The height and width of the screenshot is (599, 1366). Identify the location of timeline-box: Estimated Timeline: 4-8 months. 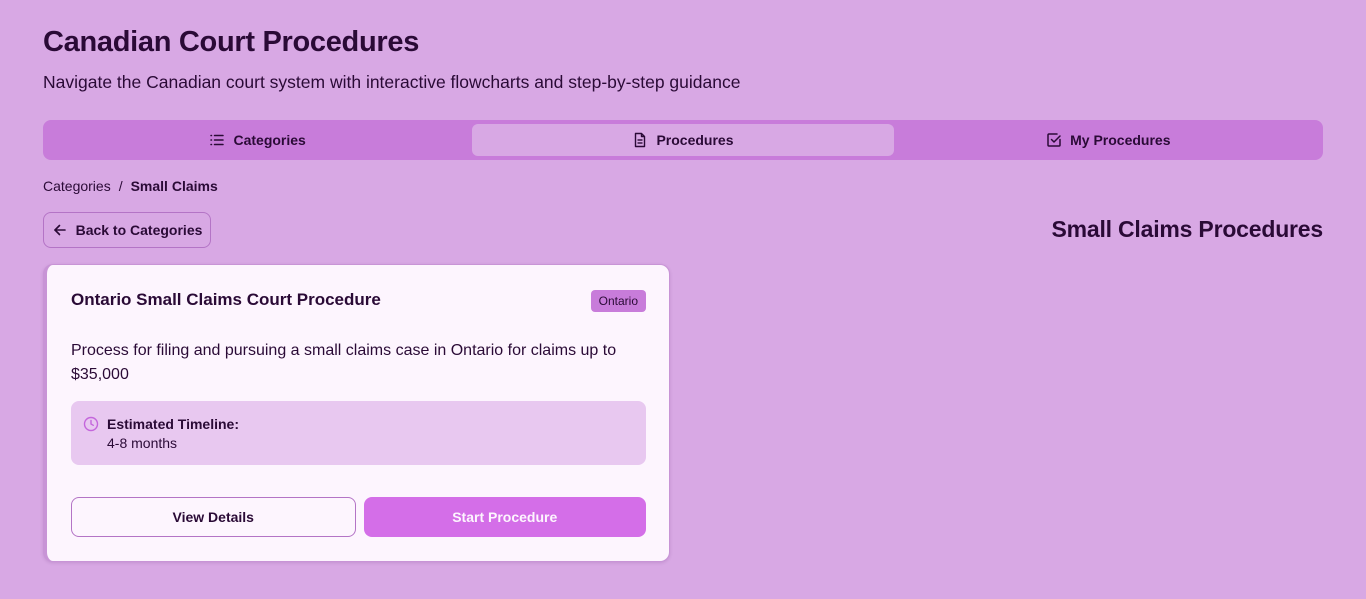
(358, 433).